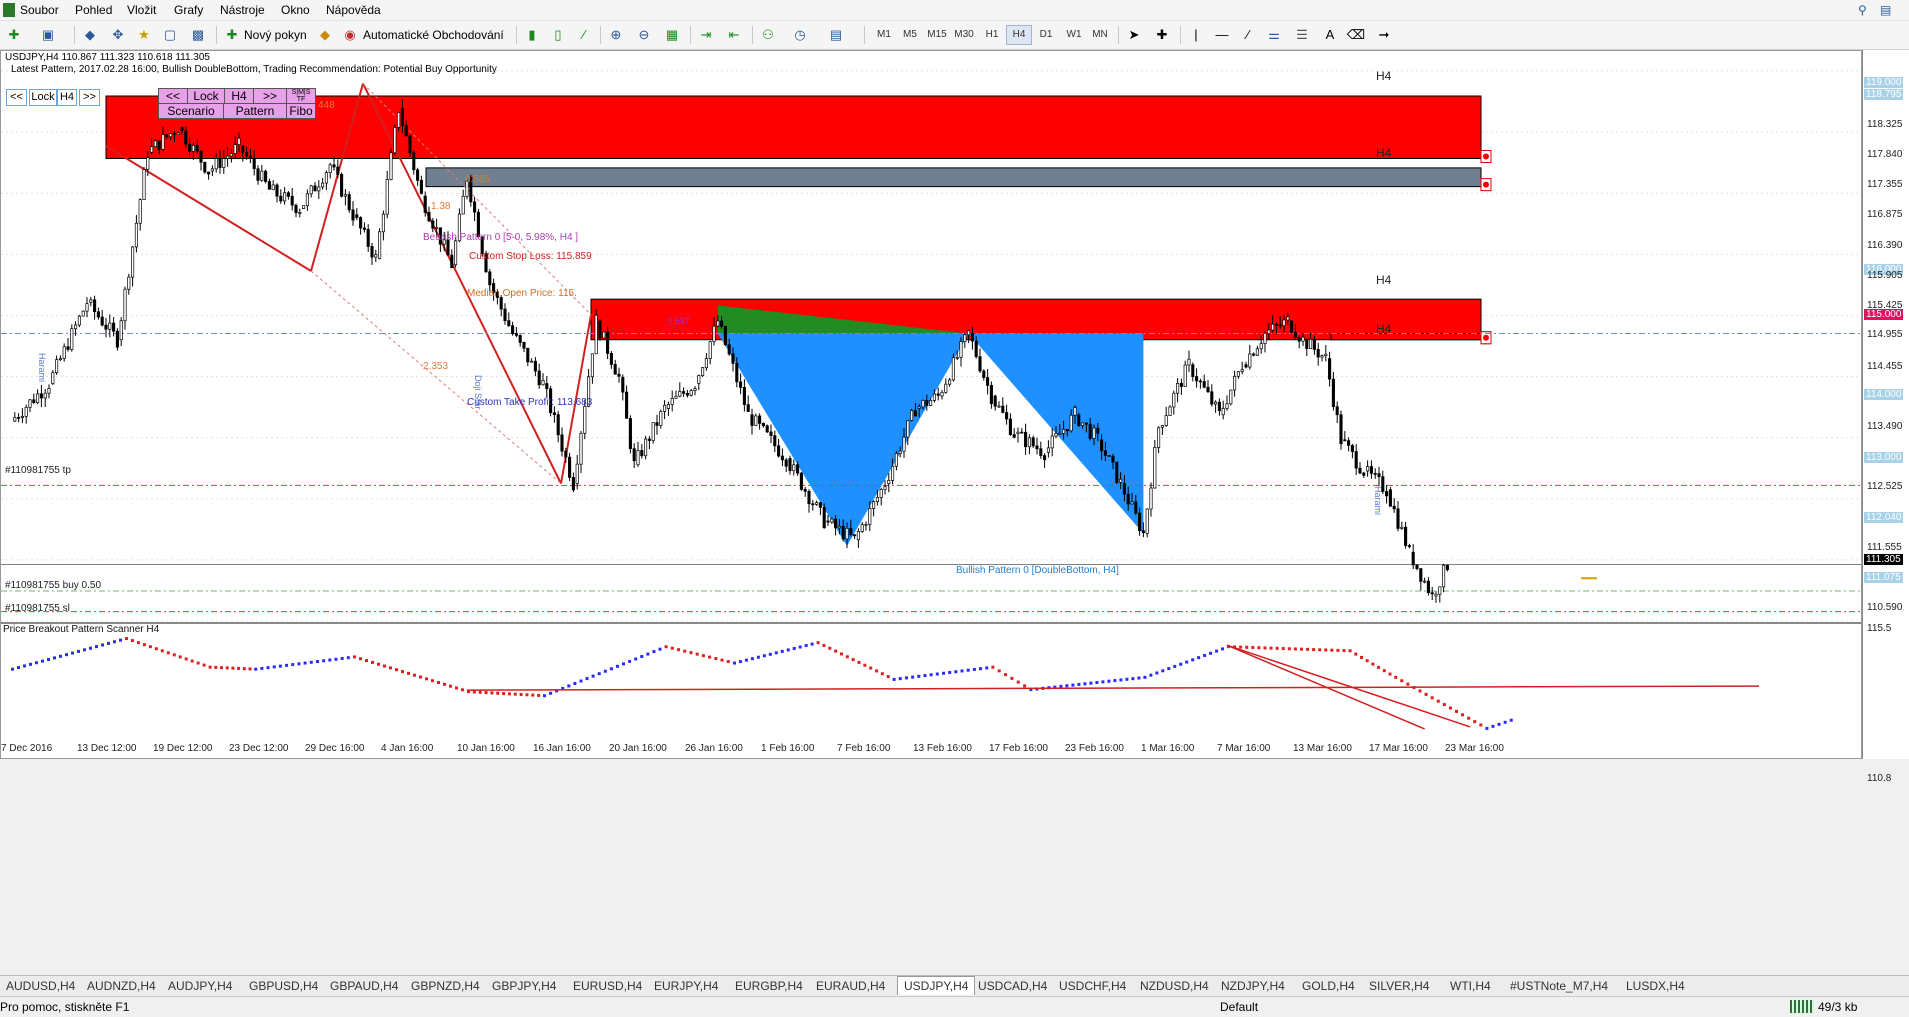 This screenshot has width=1909, height=1017. What do you see at coordinates (1470, 986) in the screenshot?
I see `symbol-tab-wti-h4: WTI,H4` at bounding box center [1470, 986].